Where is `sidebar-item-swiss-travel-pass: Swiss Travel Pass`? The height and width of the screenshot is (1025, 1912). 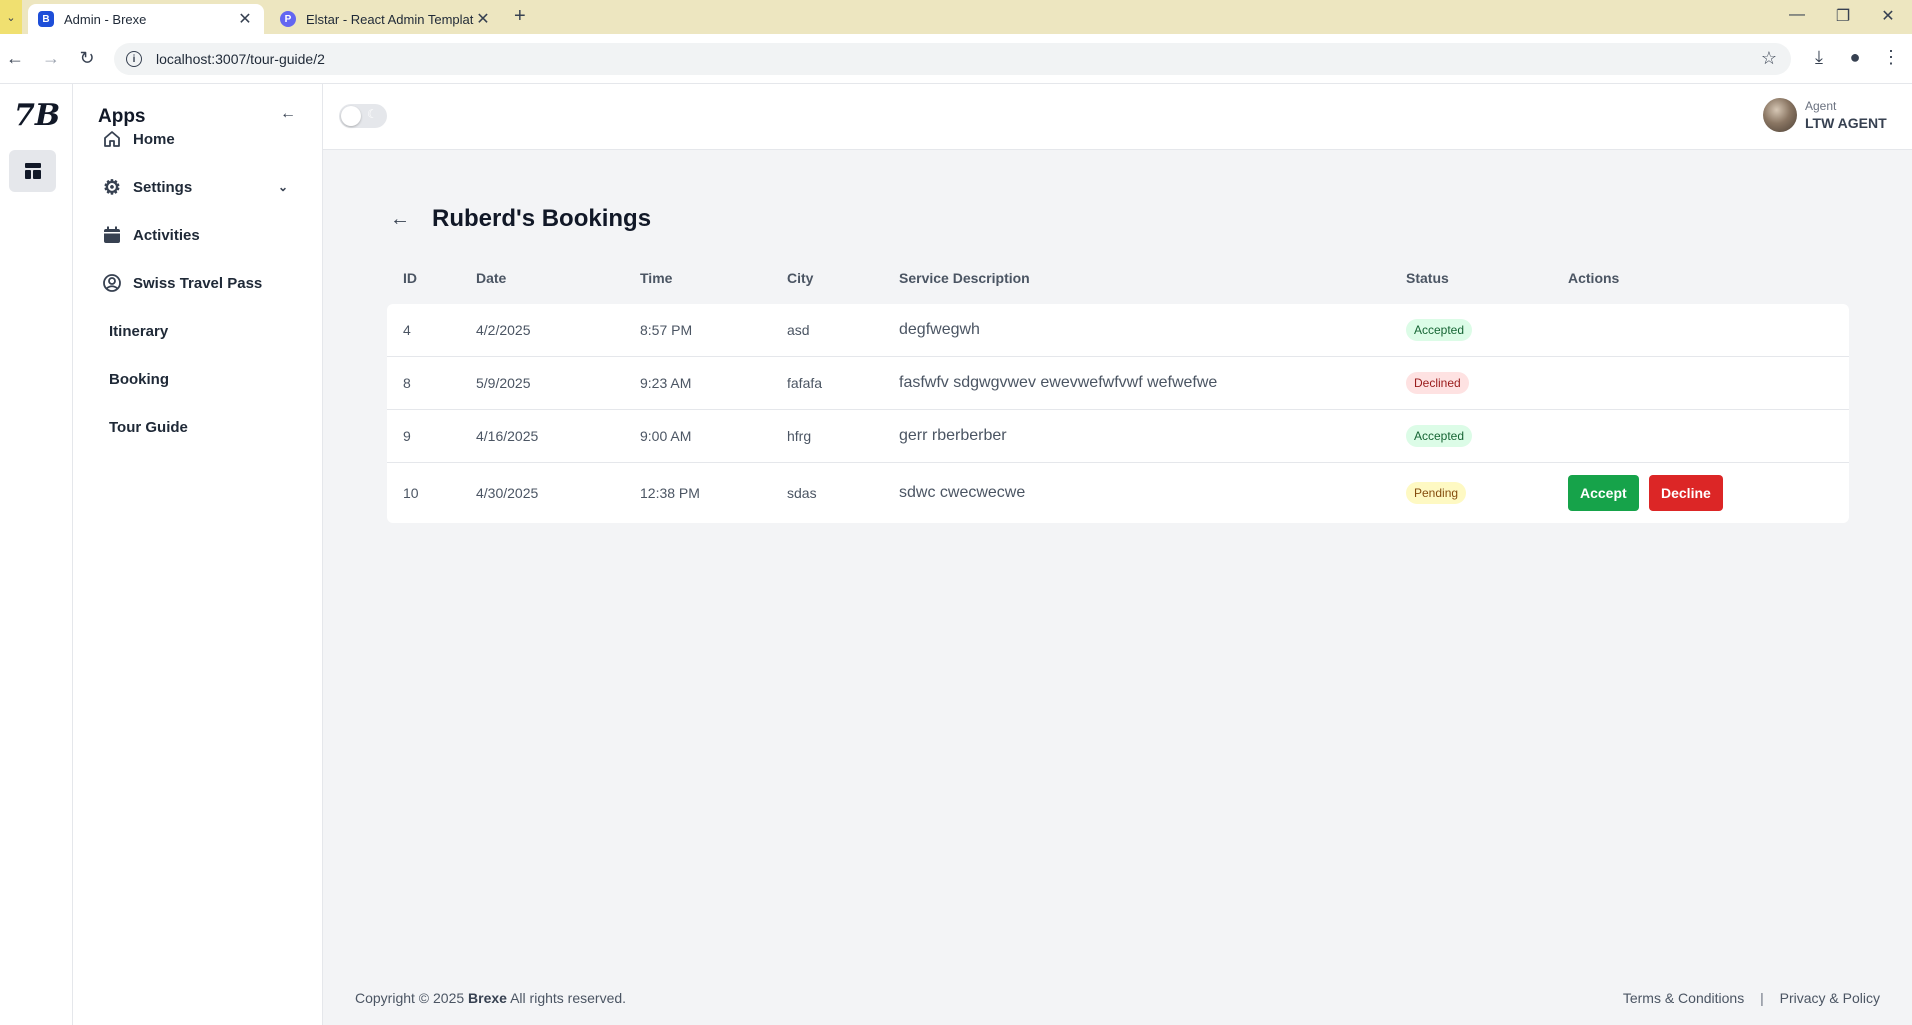
sidebar-item-swiss-travel-pass: Swiss Travel Pass is located at coordinates (201, 283).